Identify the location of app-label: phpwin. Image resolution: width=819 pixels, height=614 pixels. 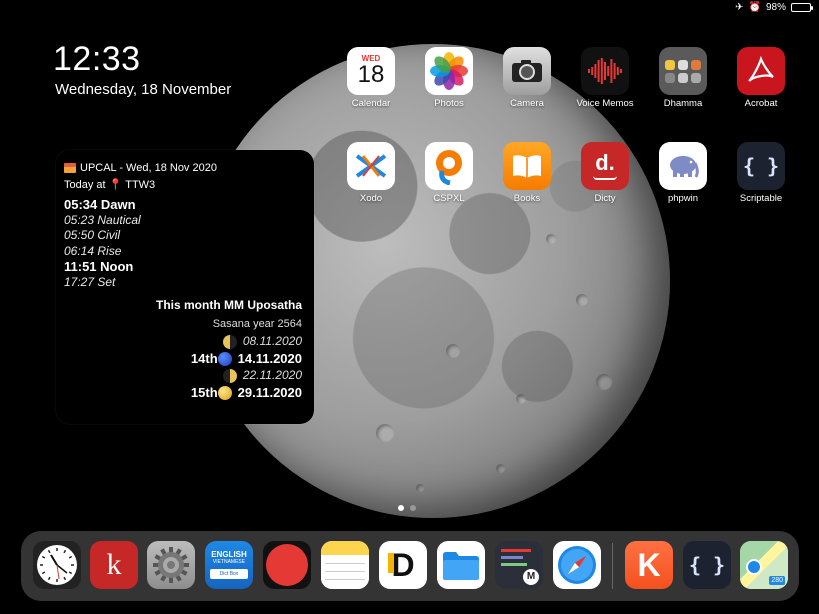
(683, 198).